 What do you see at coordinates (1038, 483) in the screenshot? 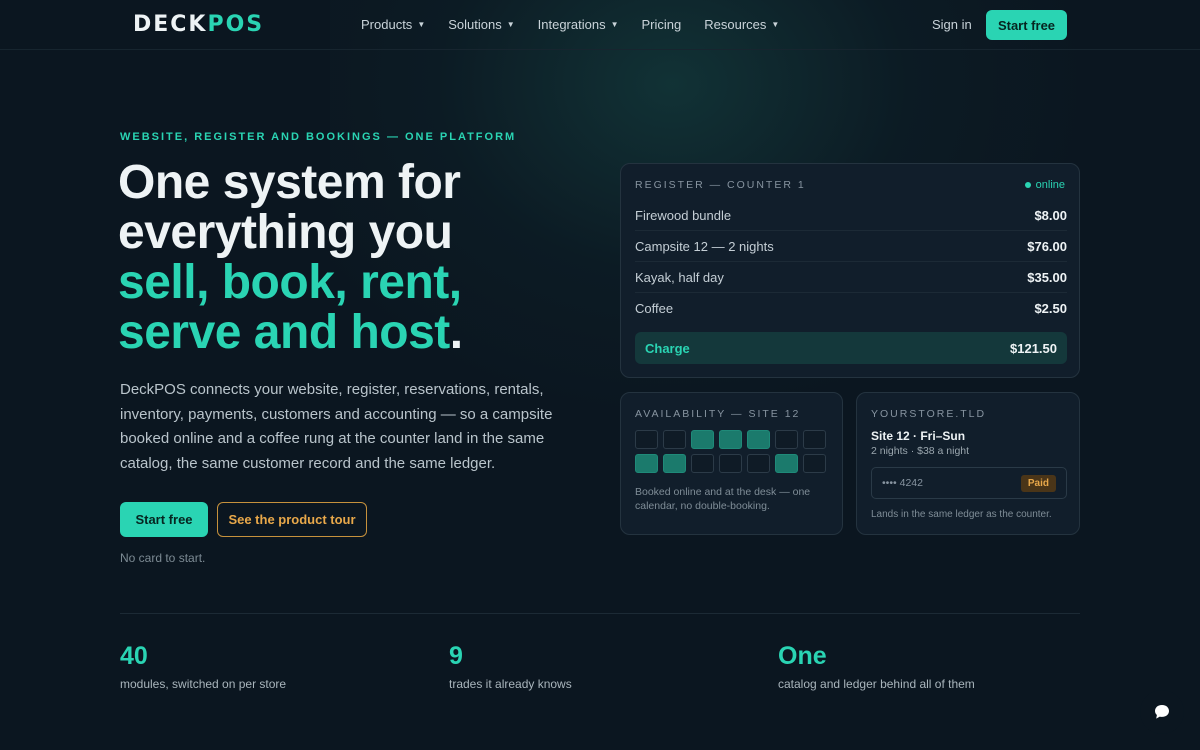
I see `paid-badge: Paid` at bounding box center [1038, 483].